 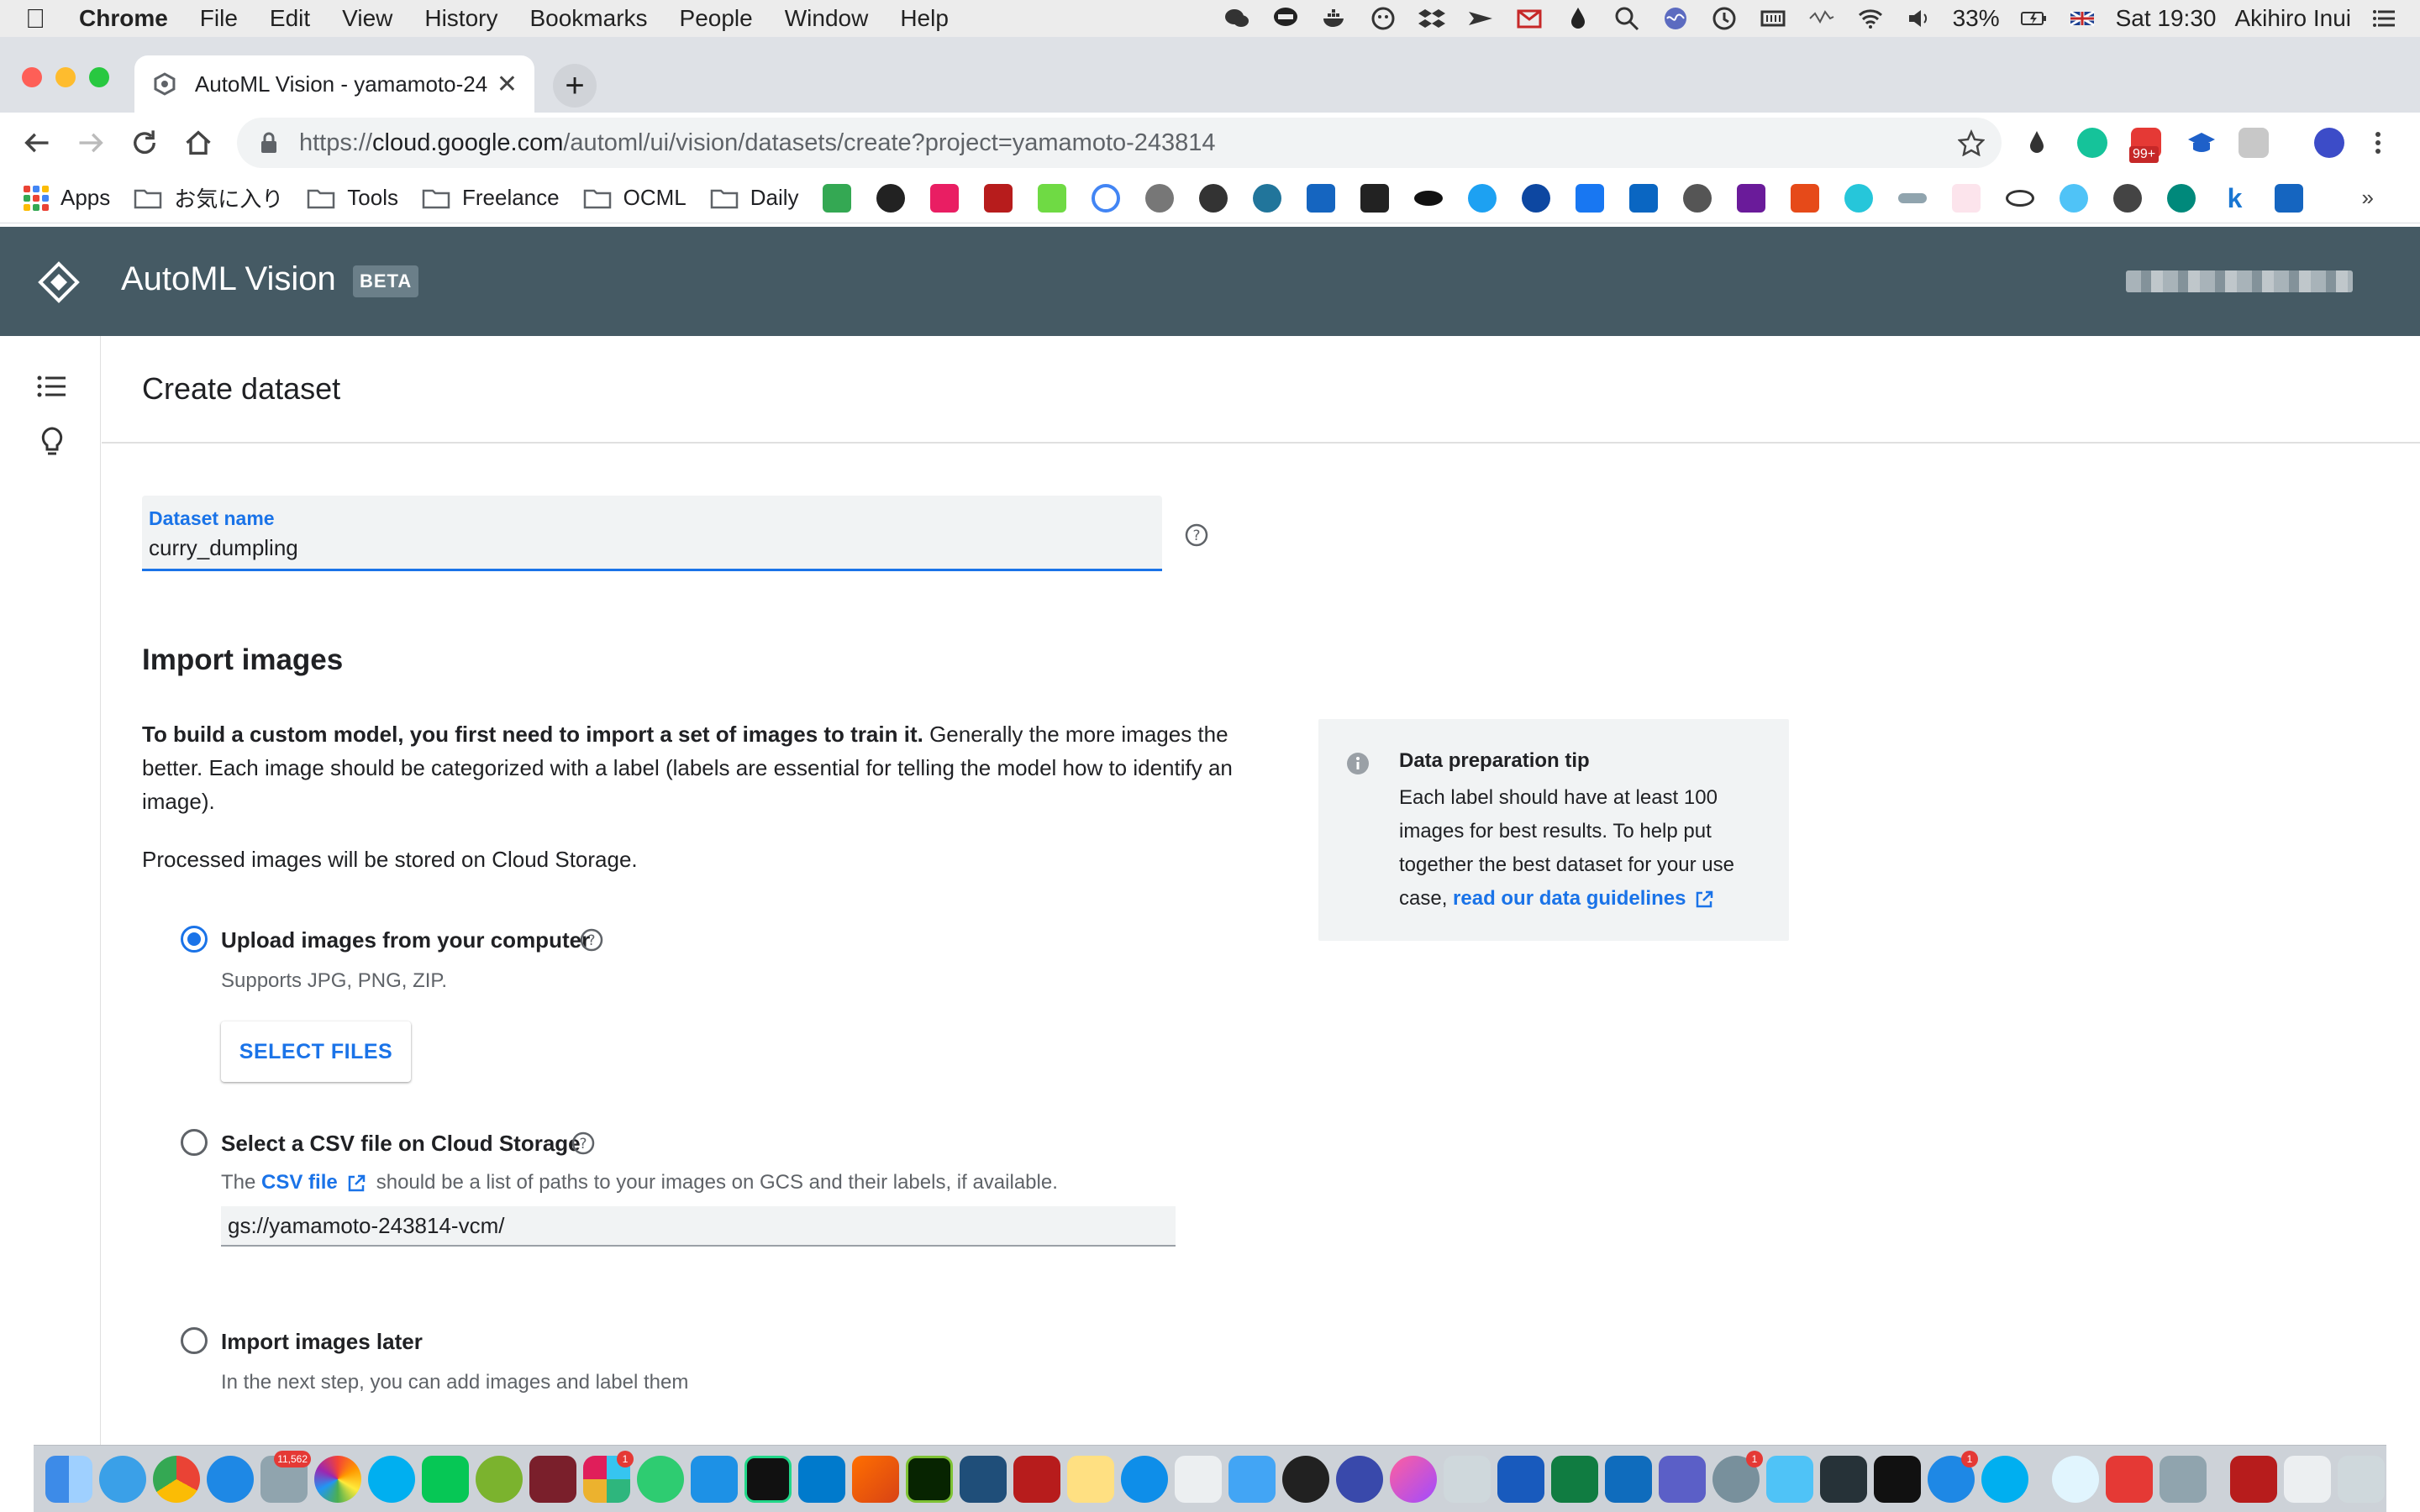 What do you see at coordinates (2145, 145) in the screenshot?
I see `ext-lastpass-icon: 99+` at bounding box center [2145, 145].